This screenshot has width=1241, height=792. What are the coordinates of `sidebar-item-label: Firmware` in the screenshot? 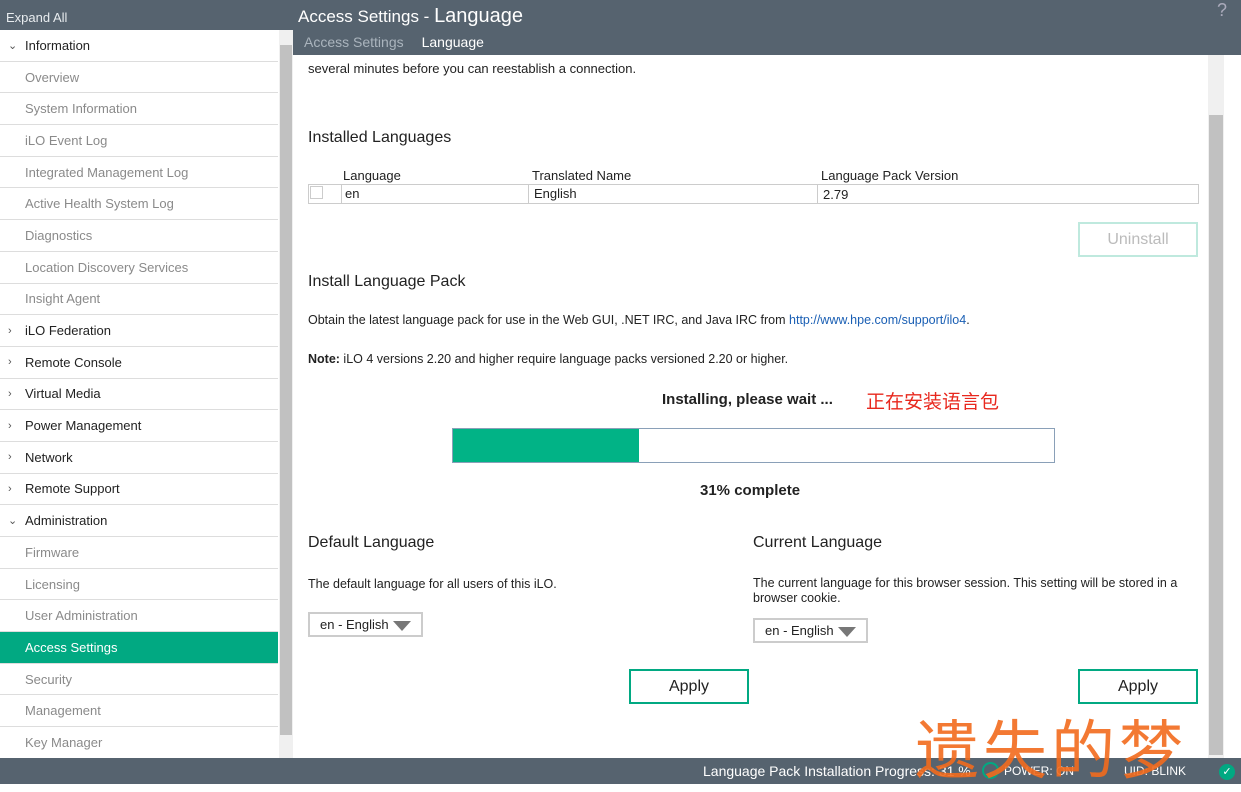 It's located at (52, 552).